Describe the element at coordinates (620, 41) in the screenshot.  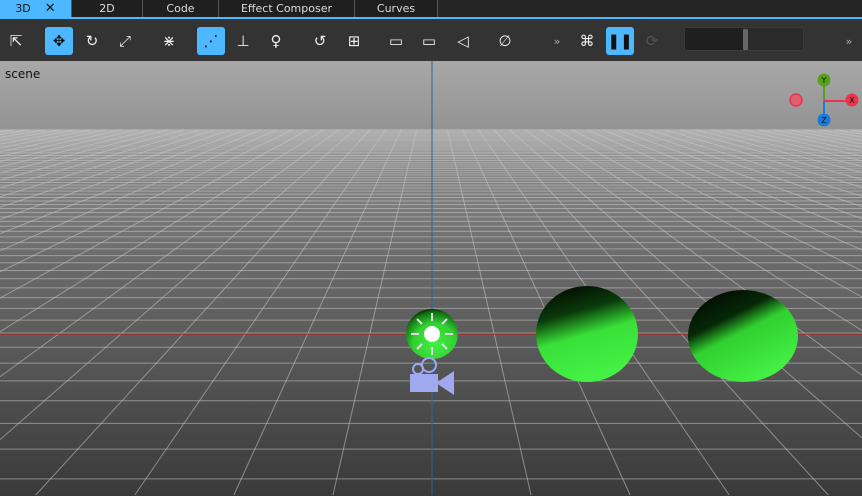
I see `pause-icon: ❚❚` at that location.